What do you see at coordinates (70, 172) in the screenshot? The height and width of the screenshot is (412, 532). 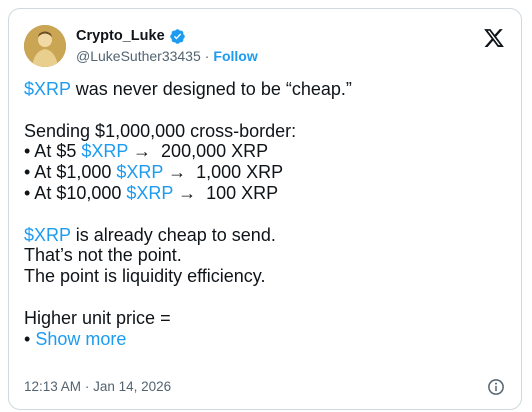 I see `bullet-prefix: • At $1,000` at bounding box center [70, 172].